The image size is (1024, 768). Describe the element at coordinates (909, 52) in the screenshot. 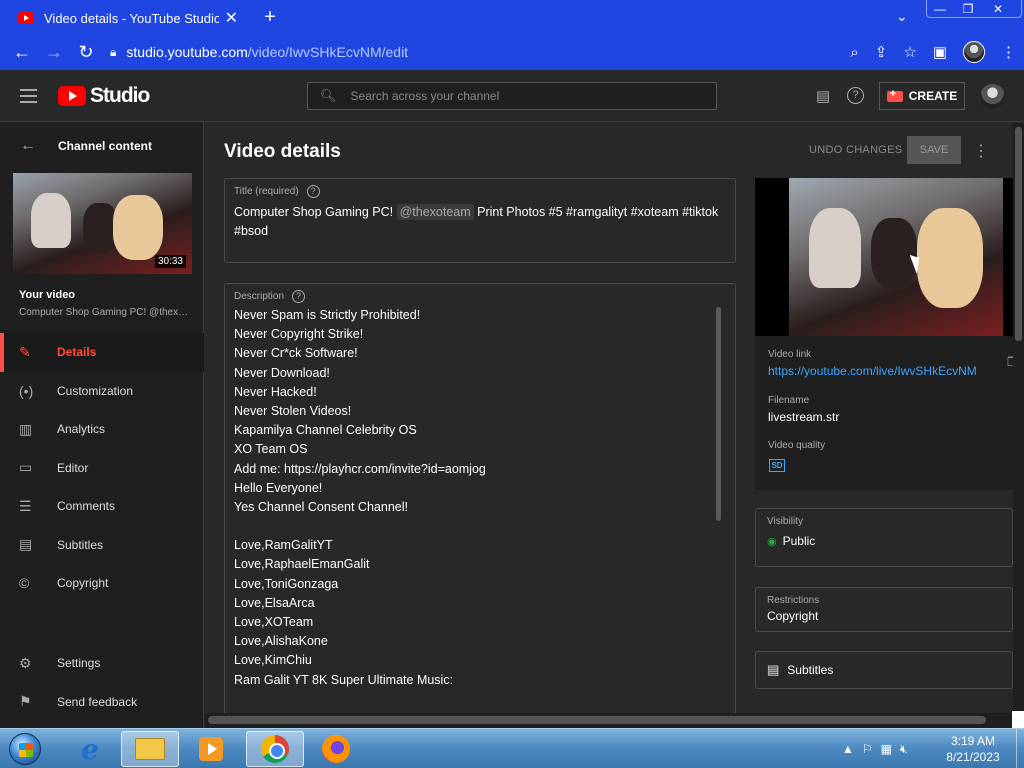

I see `bookmark-star-icon: ☆` at that location.